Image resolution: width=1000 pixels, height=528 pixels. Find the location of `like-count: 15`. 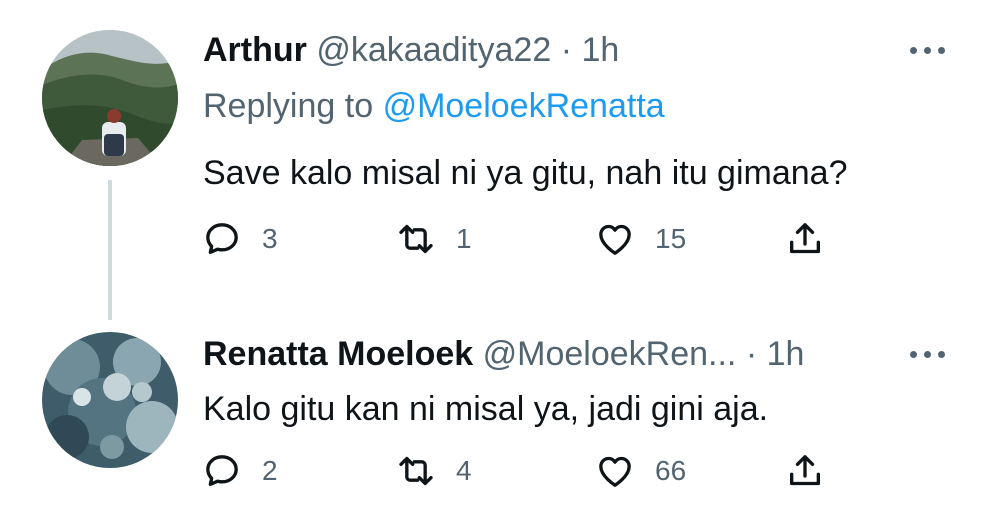

like-count: 15 is located at coordinates (671, 238).